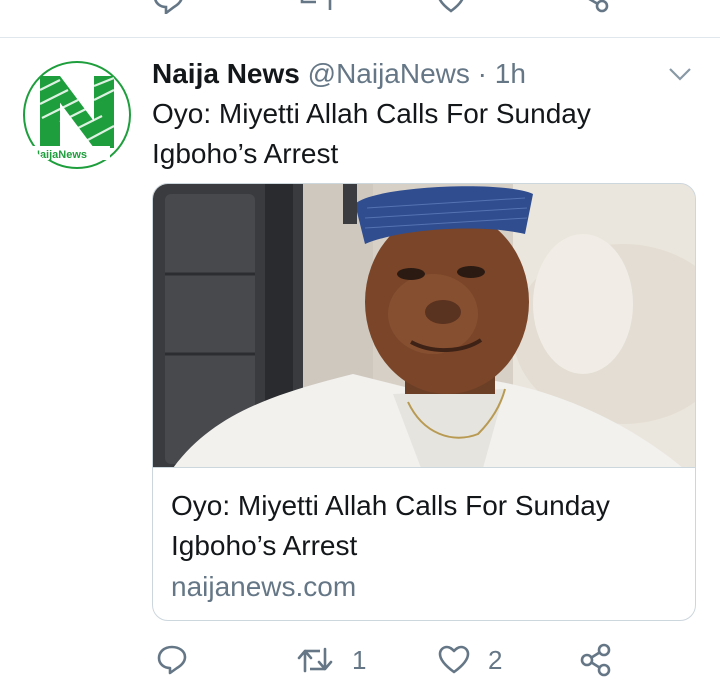 This screenshot has height=678, width=720. I want to click on avatar: NaijaNews, so click(77, 115).